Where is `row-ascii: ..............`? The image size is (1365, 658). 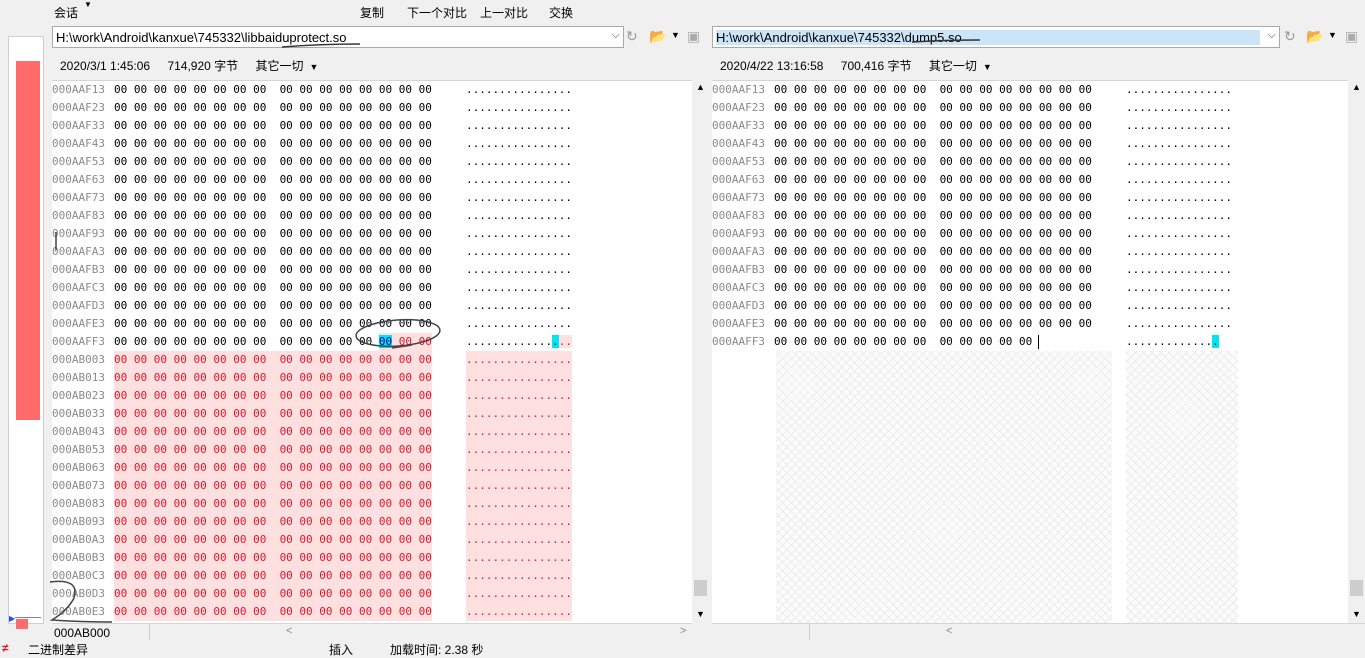 row-ascii: .............. is located at coordinates (1172, 342).